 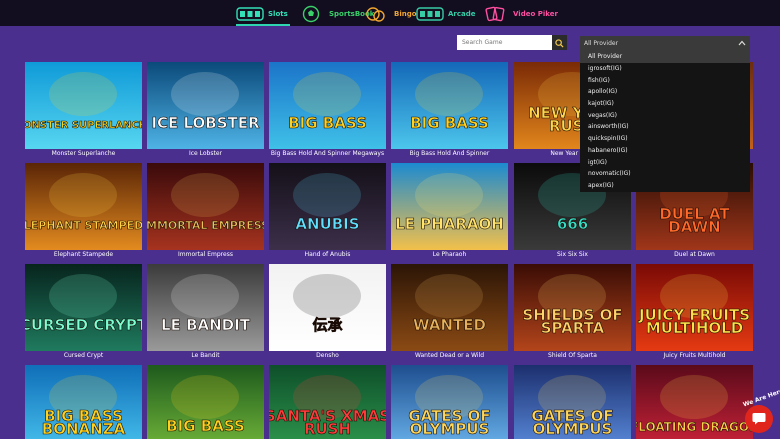 What do you see at coordinates (462, 14) in the screenshot?
I see `nav-label-arcade: Arcade` at bounding box center [462, 14].